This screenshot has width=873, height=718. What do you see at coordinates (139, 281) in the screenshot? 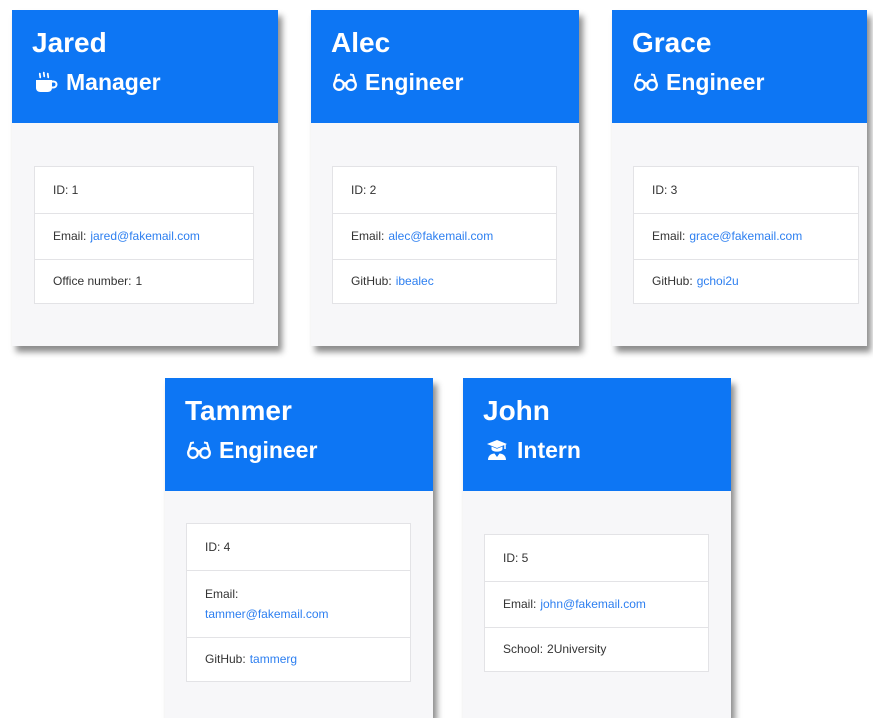
I see `office-number-value: 1` at bounding box center [139, 281].